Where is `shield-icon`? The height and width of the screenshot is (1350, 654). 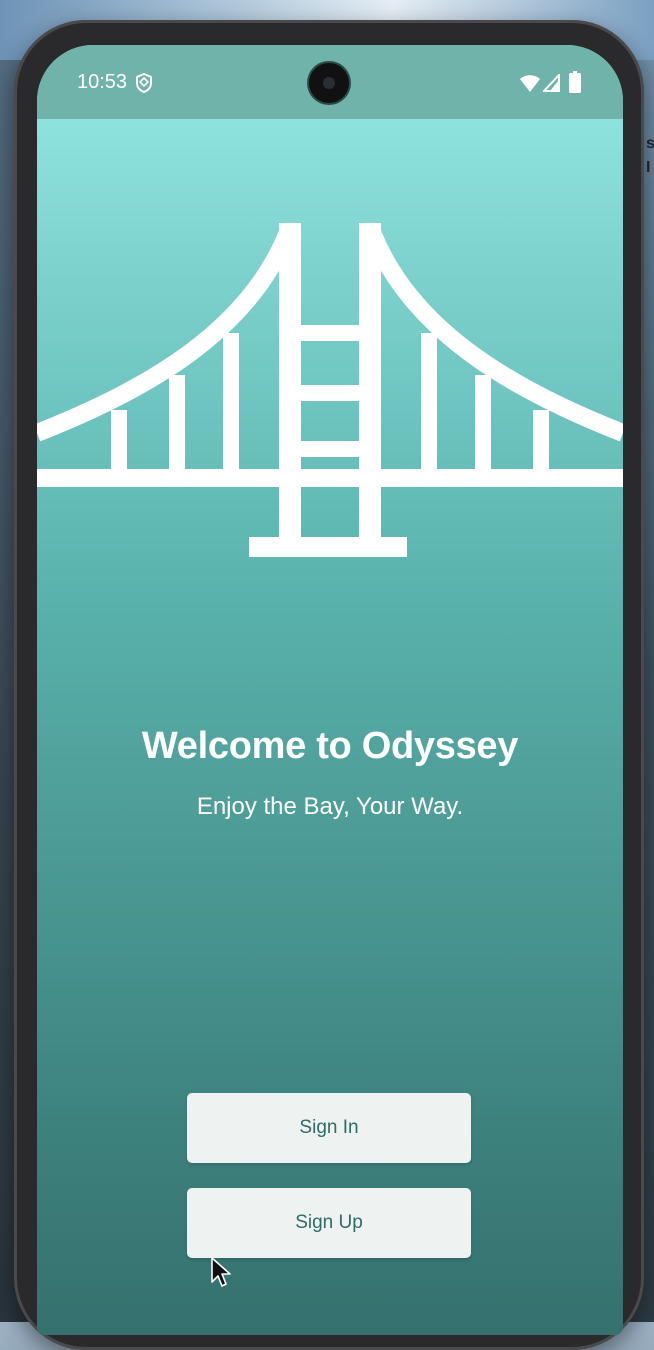 shield-icon is located at coordinates (144, 83).